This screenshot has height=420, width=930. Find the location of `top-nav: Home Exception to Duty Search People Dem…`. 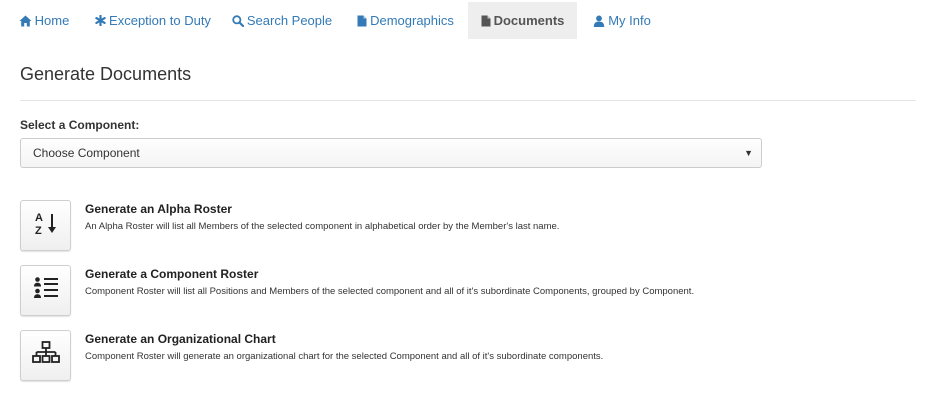

top-nav: Home Exception to Duty Search People Dem… is located at coordinates (465, 20).